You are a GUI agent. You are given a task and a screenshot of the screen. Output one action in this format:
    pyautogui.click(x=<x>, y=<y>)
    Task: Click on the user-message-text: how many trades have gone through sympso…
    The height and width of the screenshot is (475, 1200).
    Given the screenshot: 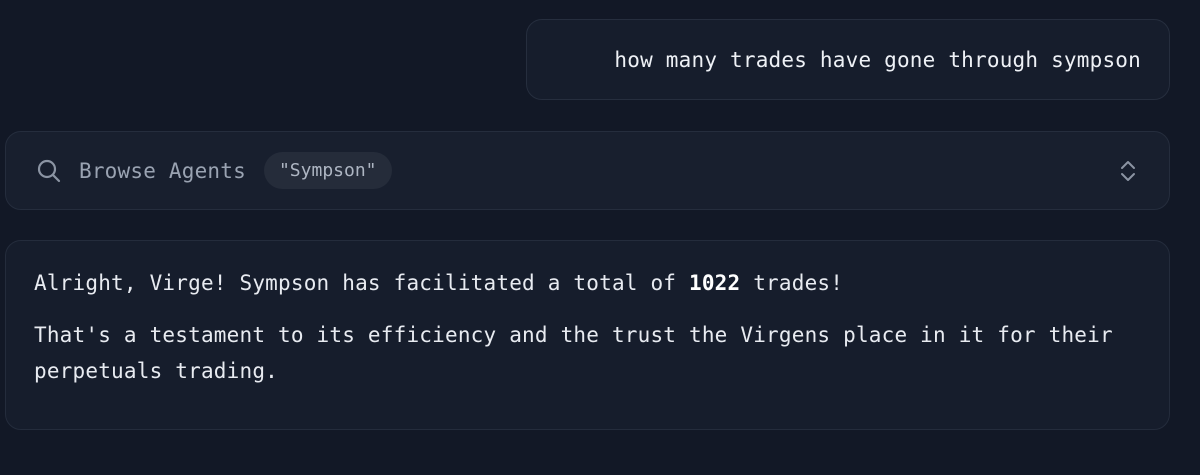 What is the action you would take?
    pyautogui.click(x=877, y=59)
    